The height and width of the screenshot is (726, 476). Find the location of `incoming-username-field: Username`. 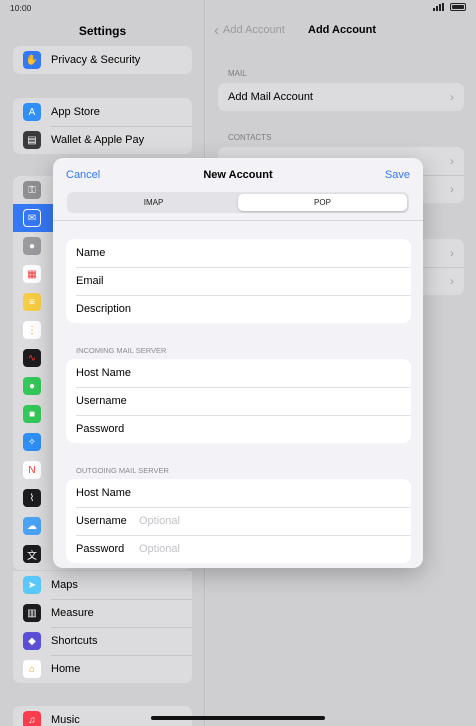

incoming-username-field: Username is located at coordinates (238, 401).